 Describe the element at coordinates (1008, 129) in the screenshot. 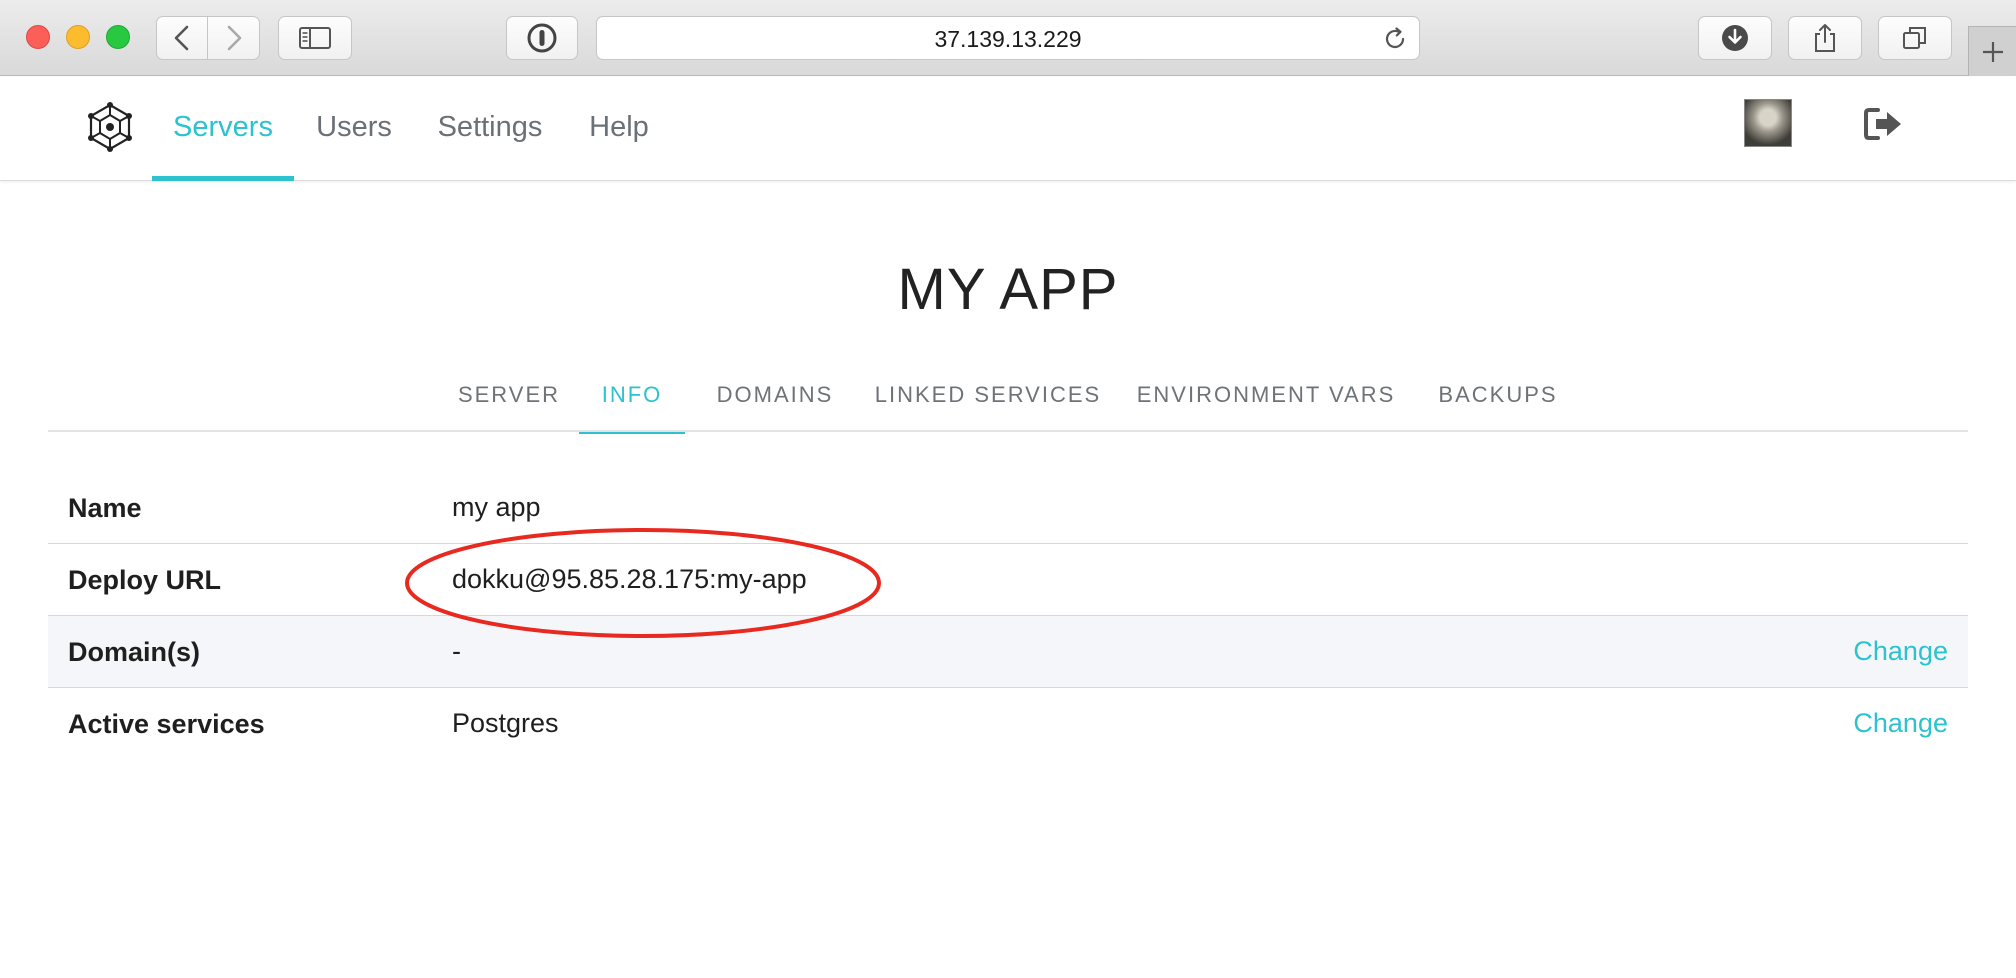

I see `app-navbar: Servers Users Settings Help` at that location.